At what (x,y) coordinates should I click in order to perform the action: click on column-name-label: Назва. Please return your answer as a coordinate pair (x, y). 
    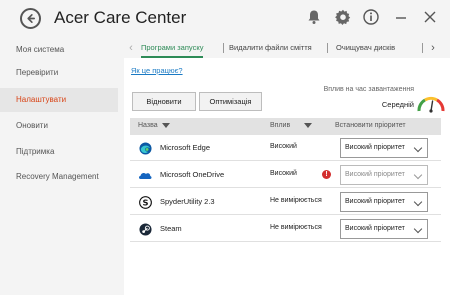
    Looking at the image, I should click on (148, 125).